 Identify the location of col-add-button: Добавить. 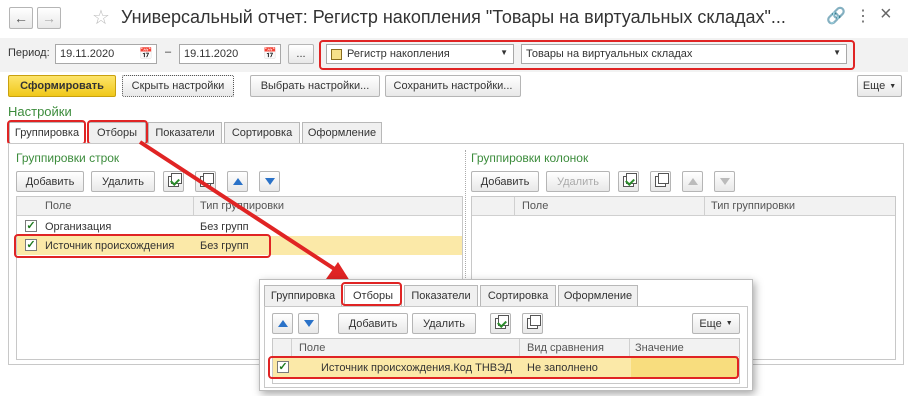
(505, 181).